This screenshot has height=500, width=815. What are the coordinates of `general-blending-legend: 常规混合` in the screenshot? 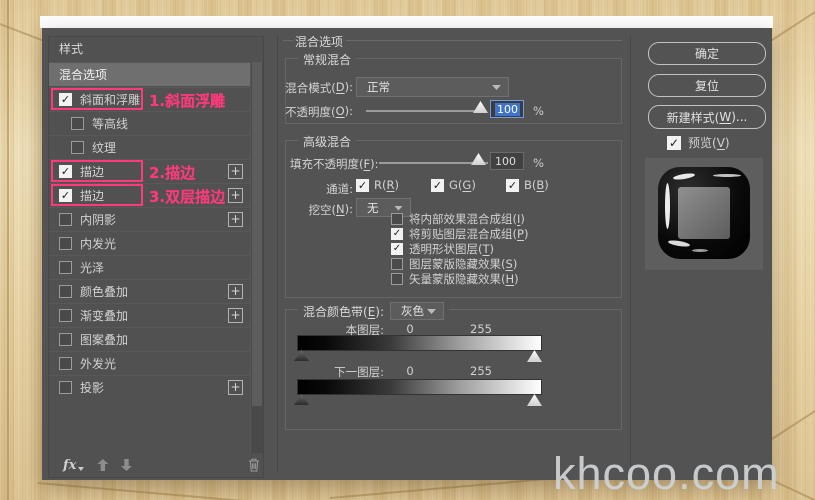 It's located at (327, 59).